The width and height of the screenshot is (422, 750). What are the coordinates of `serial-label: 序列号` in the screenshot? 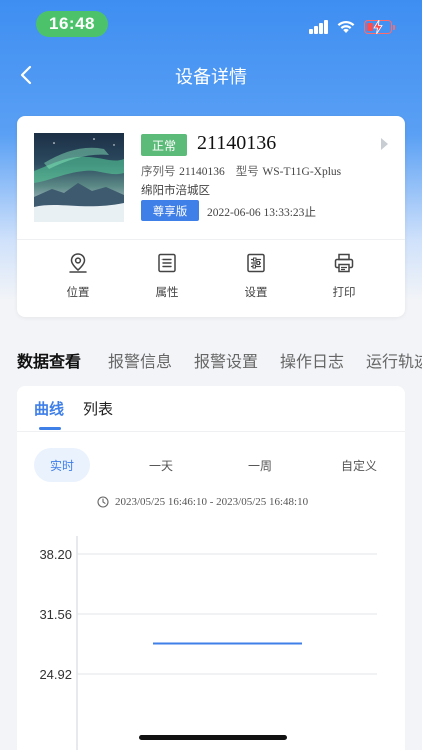 It's located at (158, 171).